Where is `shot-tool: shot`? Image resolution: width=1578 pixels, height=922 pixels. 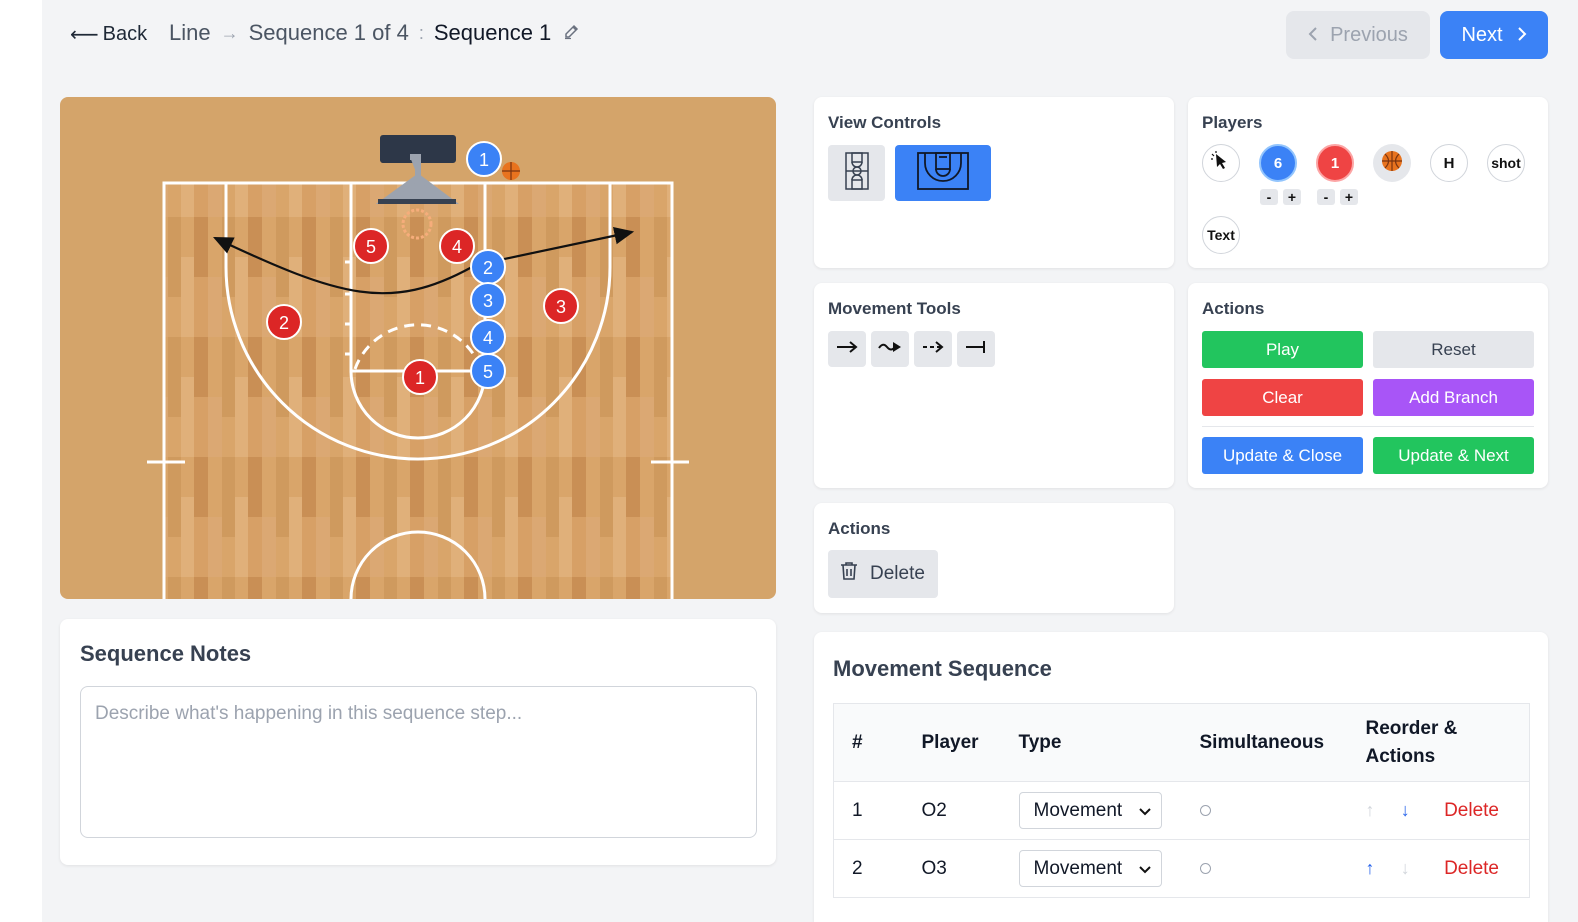
shot-tool: shot is located at coordinates (1506, 163).